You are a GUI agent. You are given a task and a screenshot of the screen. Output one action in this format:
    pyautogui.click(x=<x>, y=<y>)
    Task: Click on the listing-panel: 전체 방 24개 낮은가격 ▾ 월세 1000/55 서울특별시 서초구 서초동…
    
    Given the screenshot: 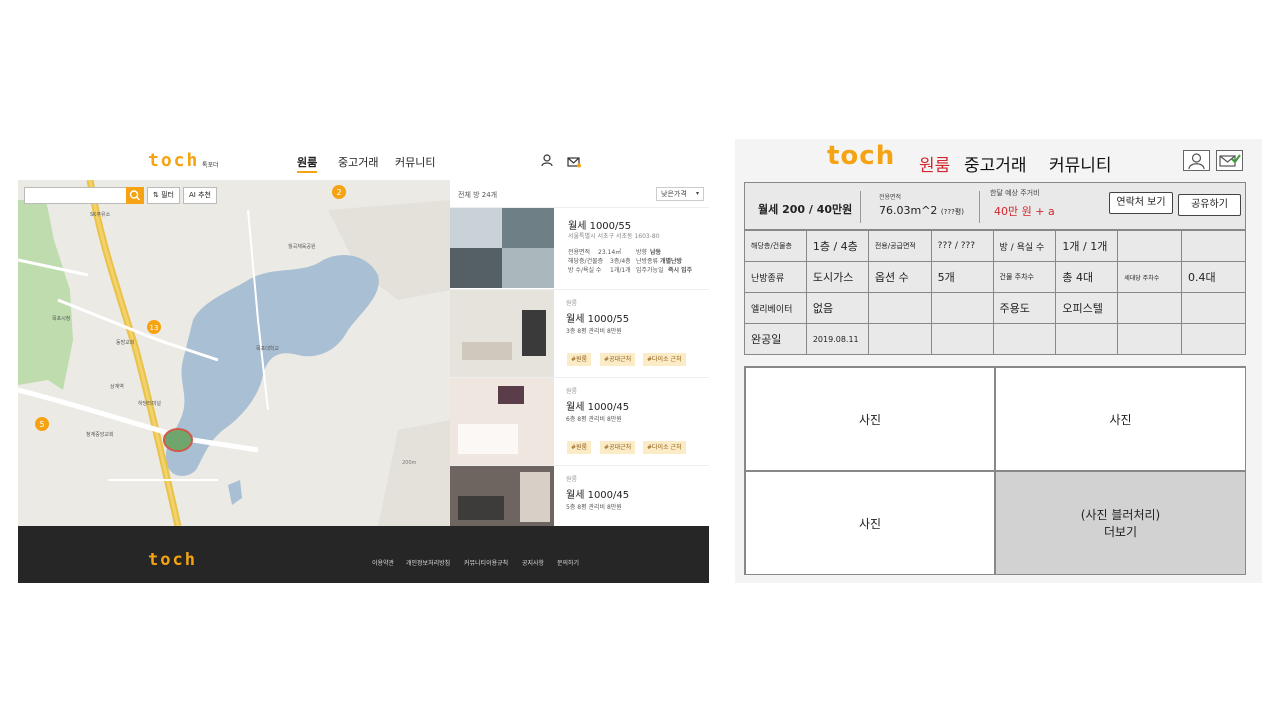 What is the action you would take?
    pyautogui.click(x=579, y=353)
    